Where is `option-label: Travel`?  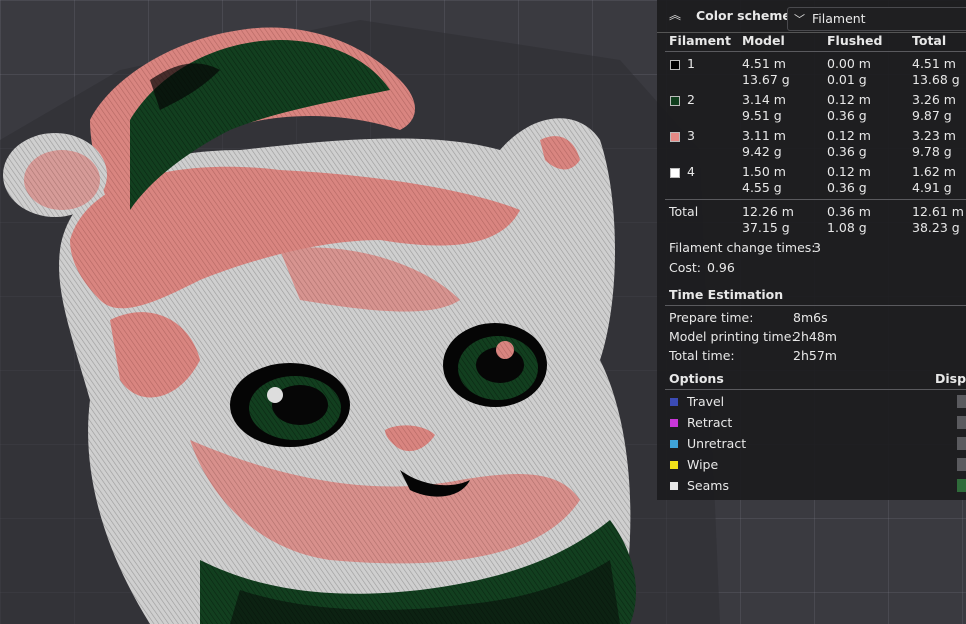
option-label: Travel is located at coordinates (706, 401).